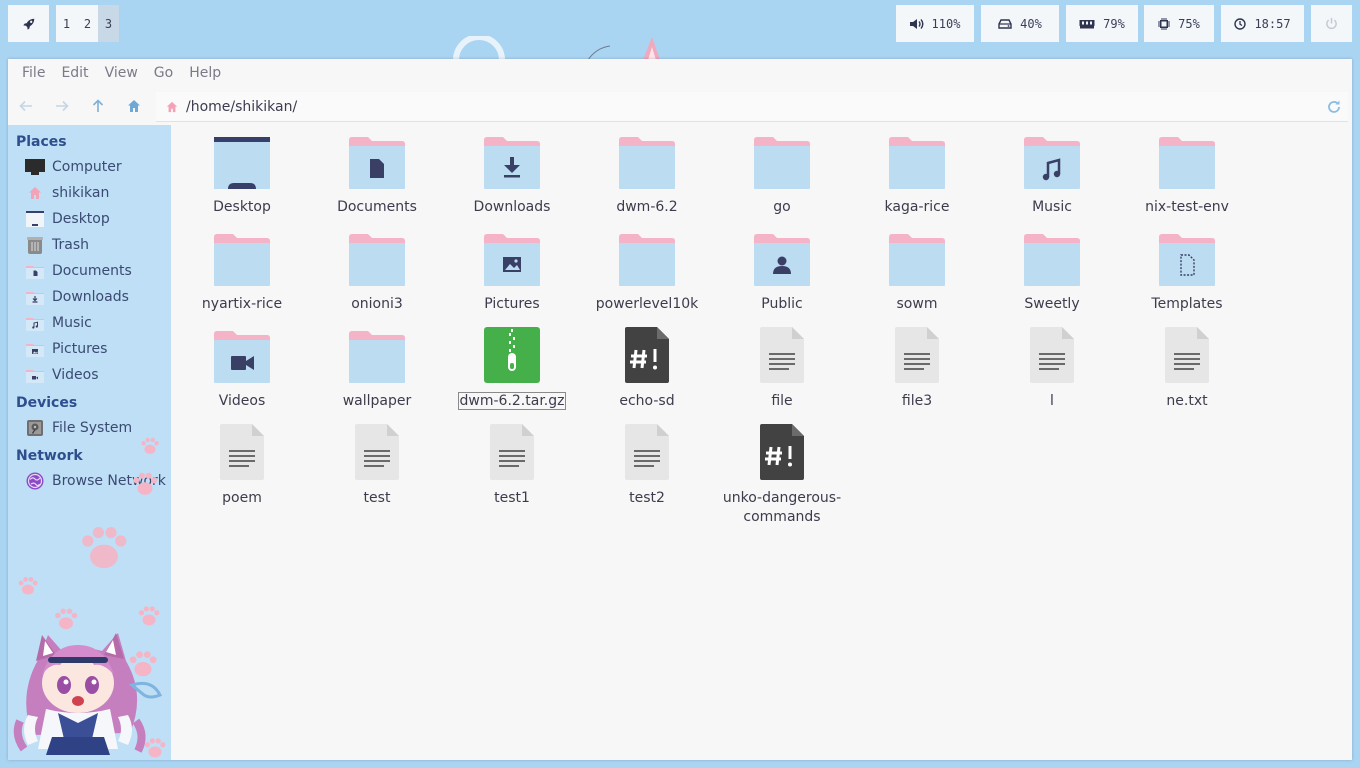  I want to click on sidebar-item-computer: Computer, so click(89, 167).